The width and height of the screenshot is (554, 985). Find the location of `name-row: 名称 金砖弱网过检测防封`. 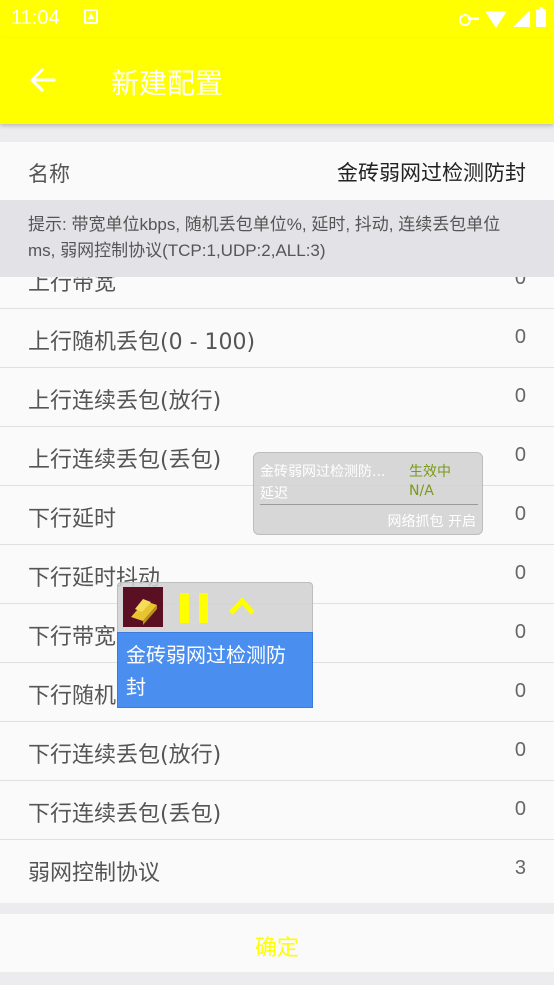

name-row: 名称 金砖弱网过检测防封 is located at coordinates (277, 171).